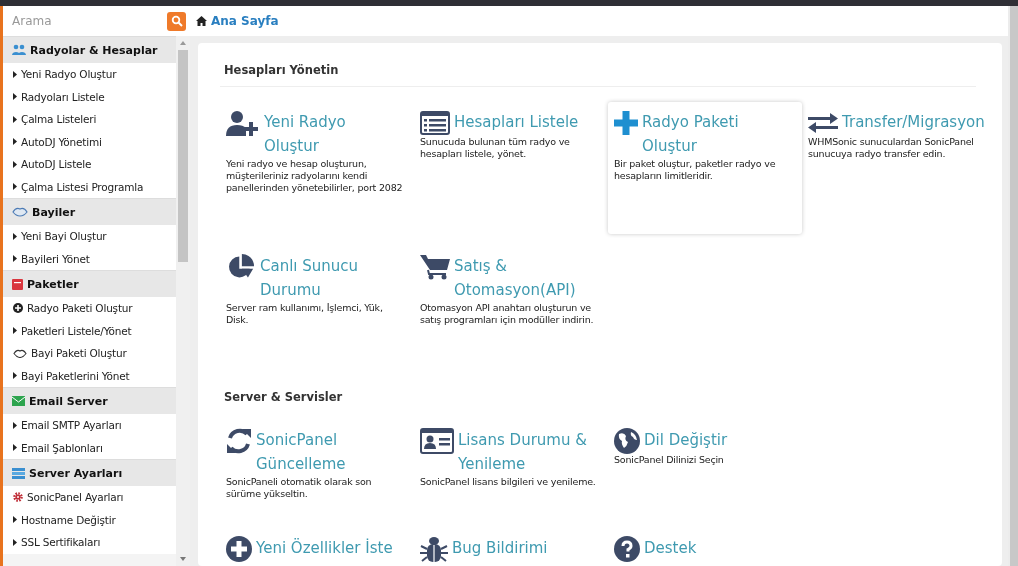 This screenshot has width=1018, height=566. Describe the element at coordinates (241, 267) in the screenshot. I see `pie-chart-icon` at that location.